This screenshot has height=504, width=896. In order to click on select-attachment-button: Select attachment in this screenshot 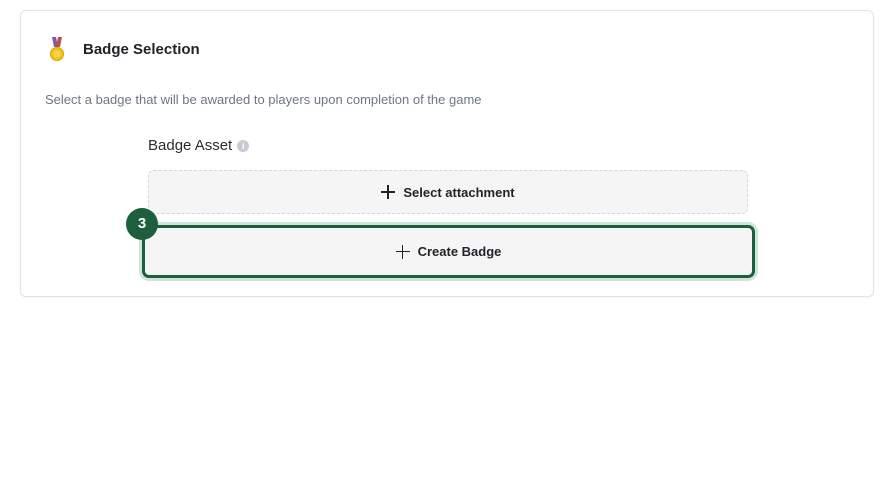, I will do `click(448, 192)`.